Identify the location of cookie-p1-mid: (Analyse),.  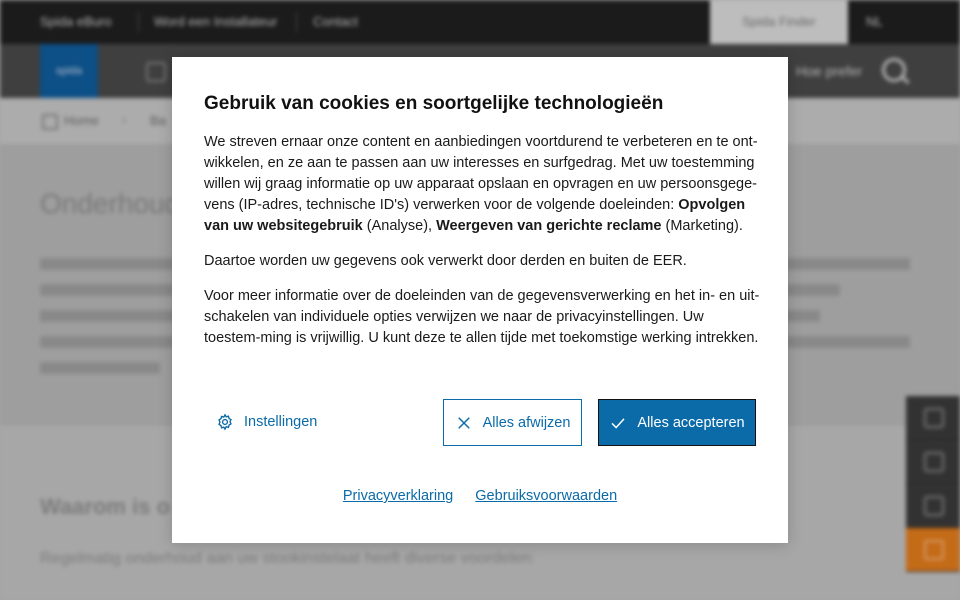
(399, 226).